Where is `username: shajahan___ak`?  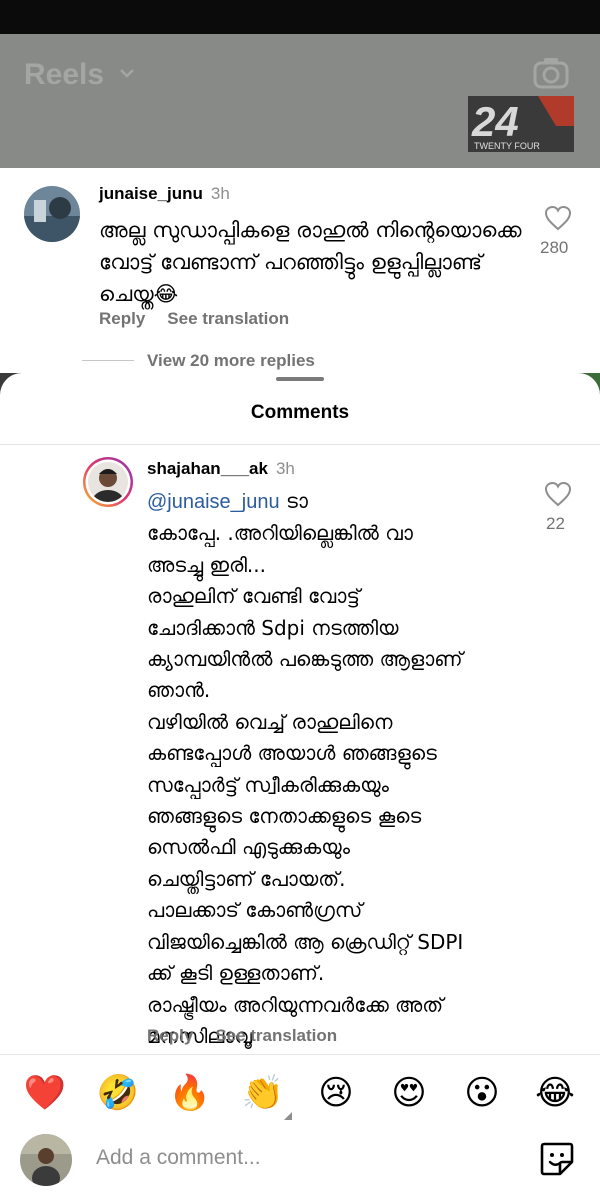
username: shajahan___ak is located at coordinates (207, 468).